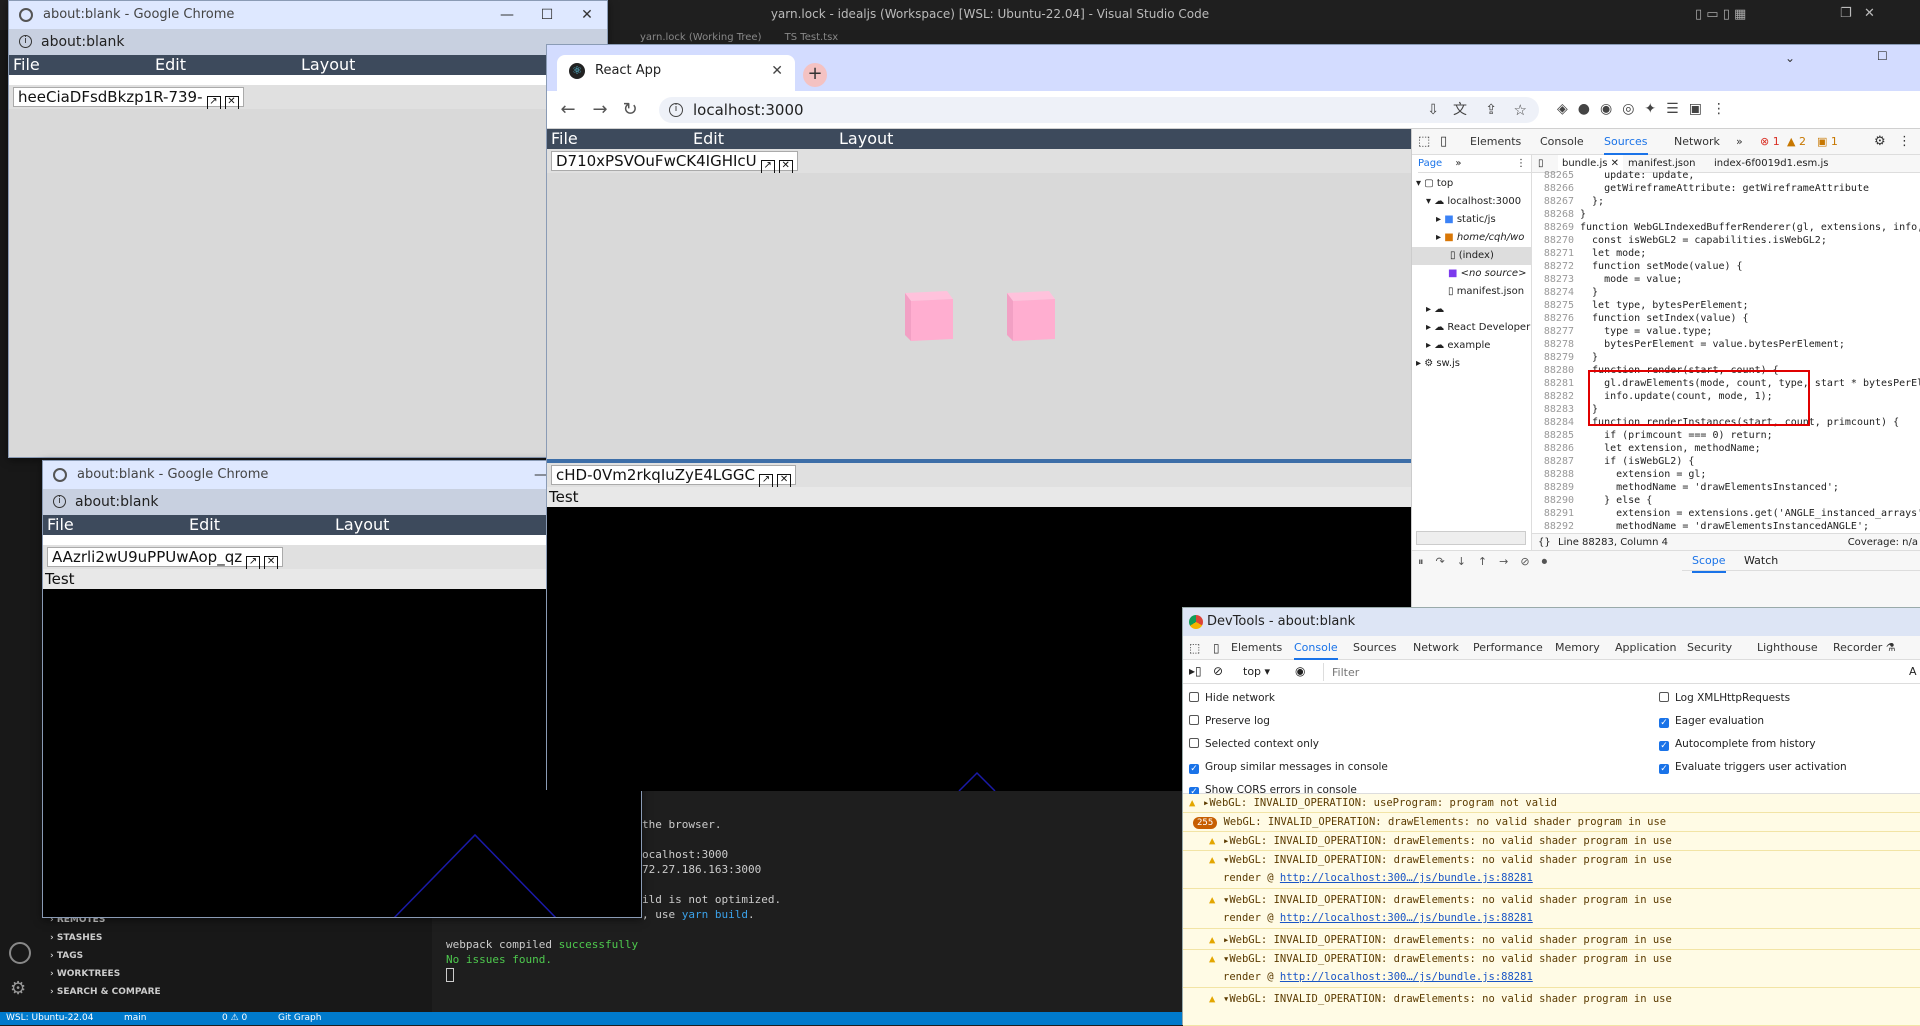 This screenshot has width=1920, height=1026. What do you see at coordinates (165, 558) in the screenshot?
I see `layout-tab: AAzrli2wU9uPPUwAop_qz ↗ ✕` at bounding box center [165, 558].